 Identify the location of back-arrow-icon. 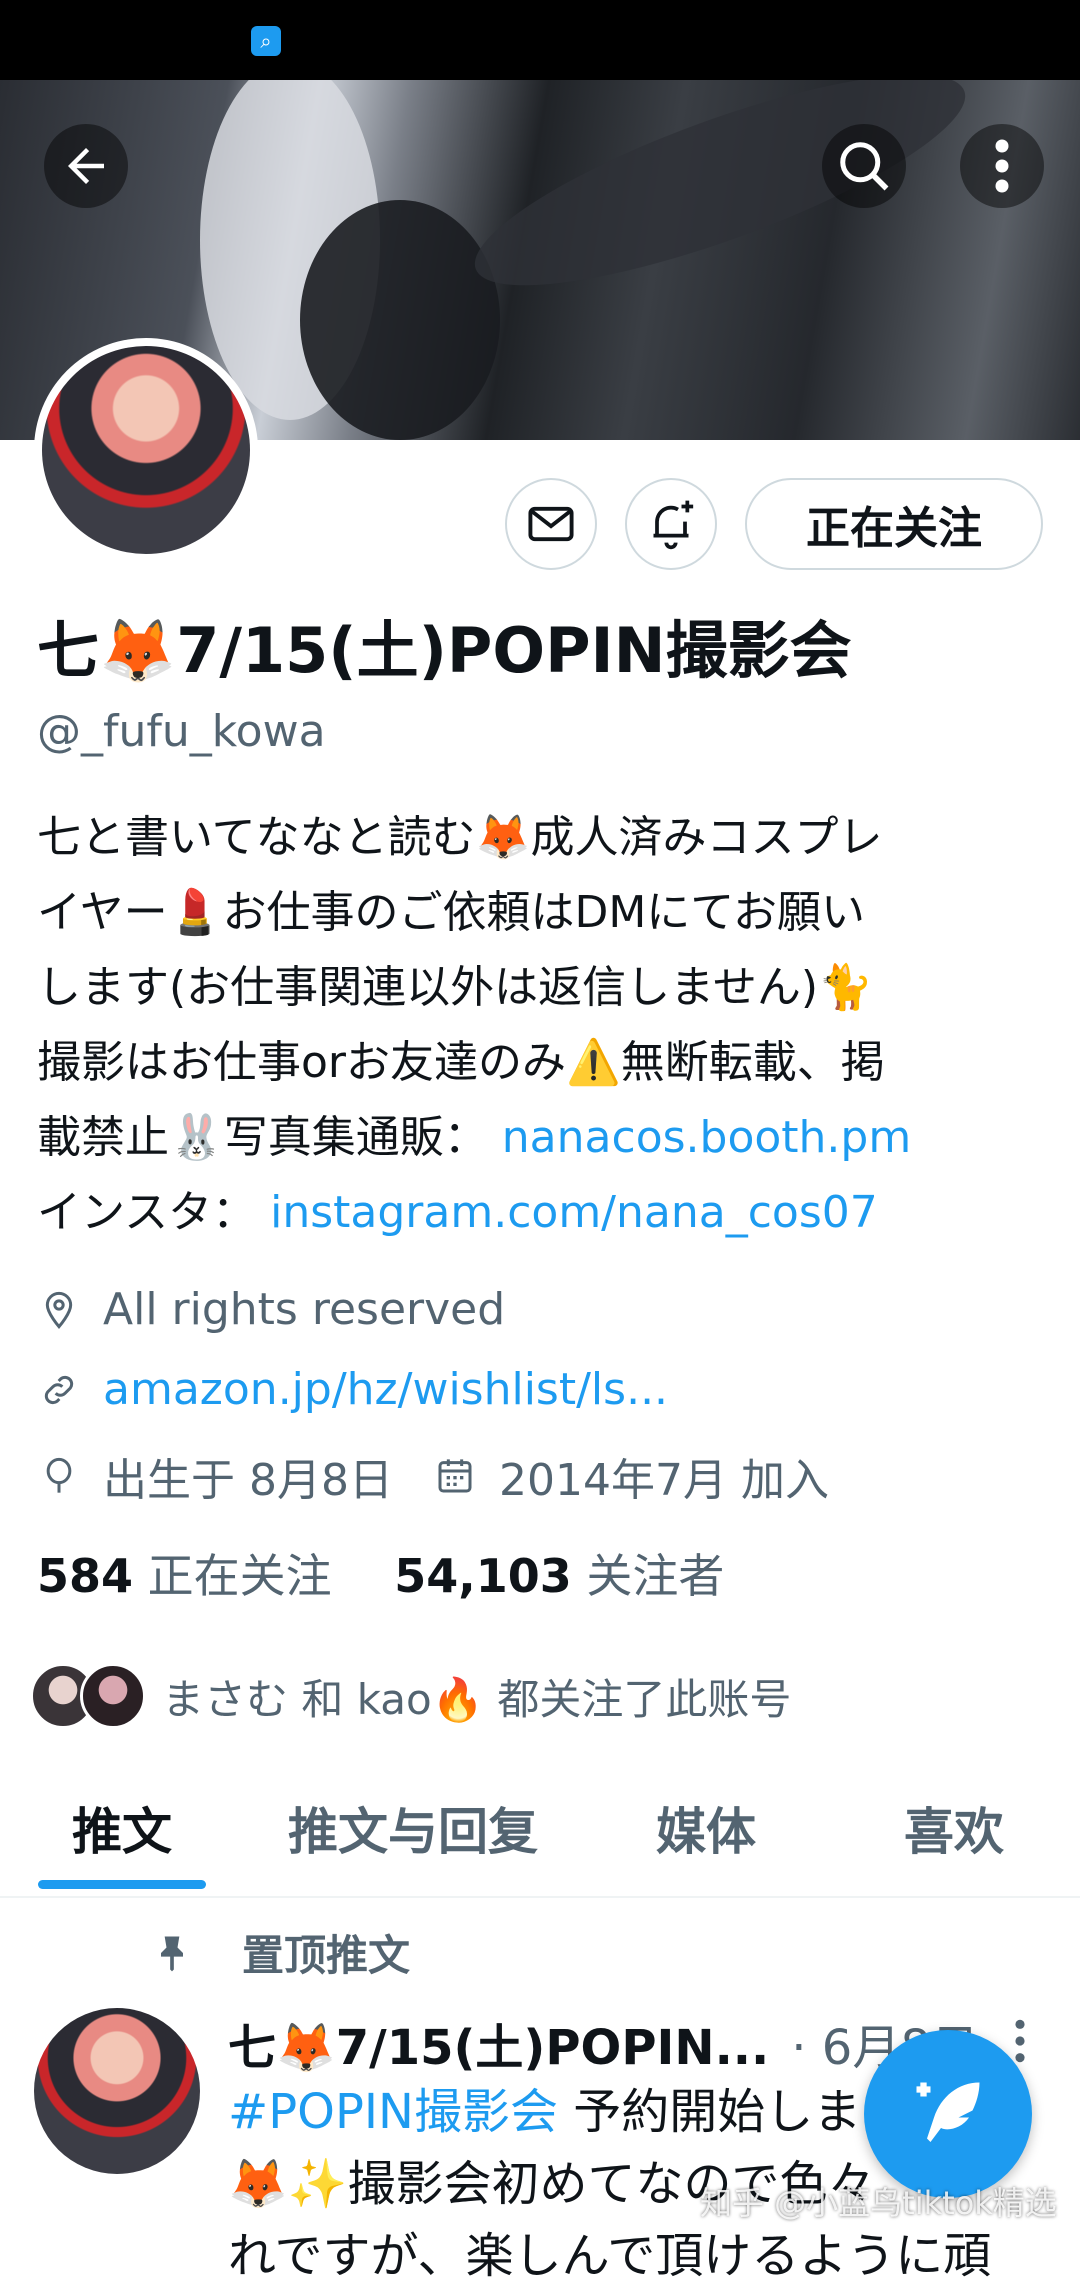
(86, 166).